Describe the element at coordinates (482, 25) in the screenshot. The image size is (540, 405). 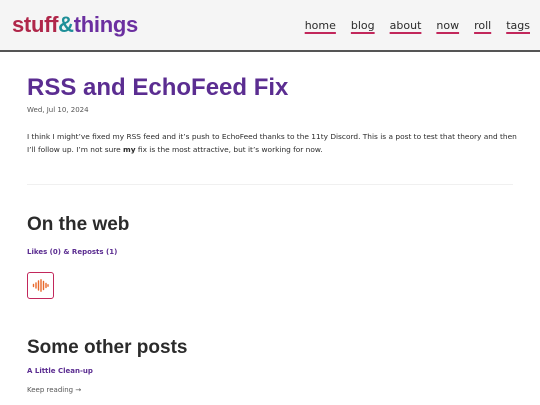
I see `nav-roll-link: roll` at that location.